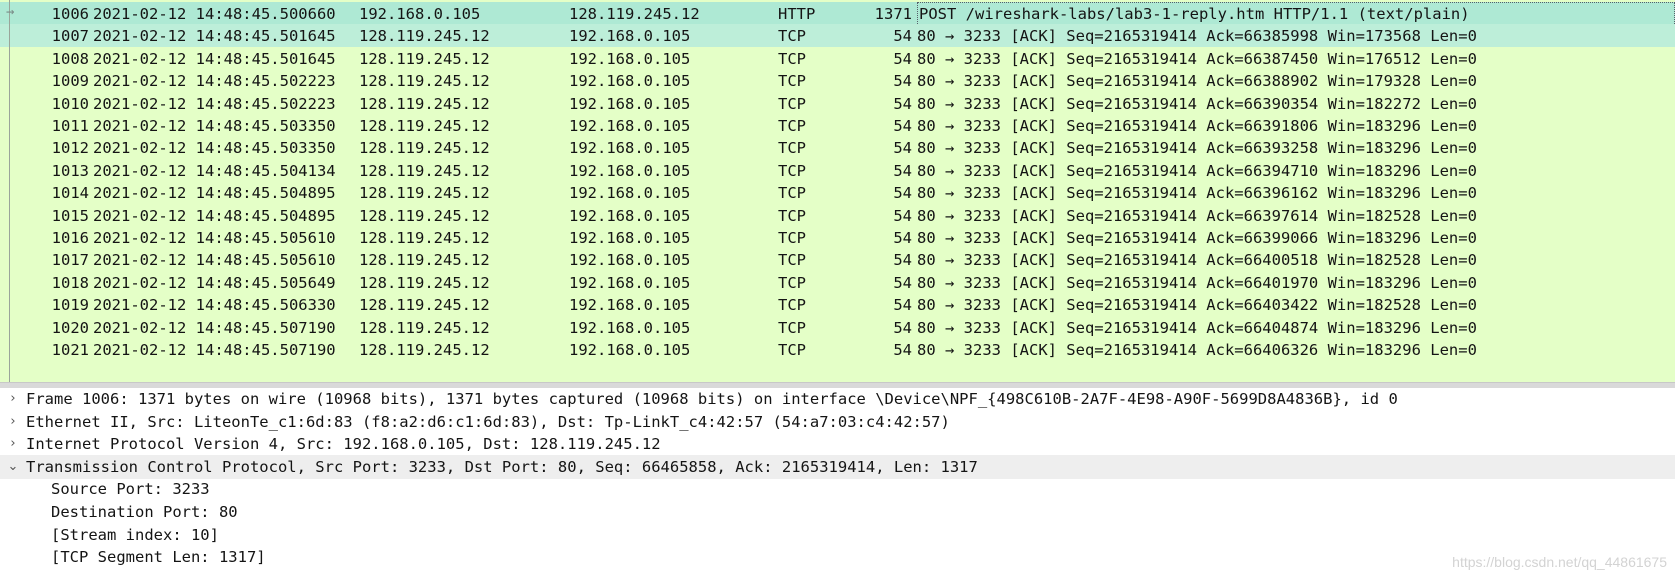  Describe the element at coordinates (10, 12) in the screenshot. I see `request-arrow-icon: →` at that location.